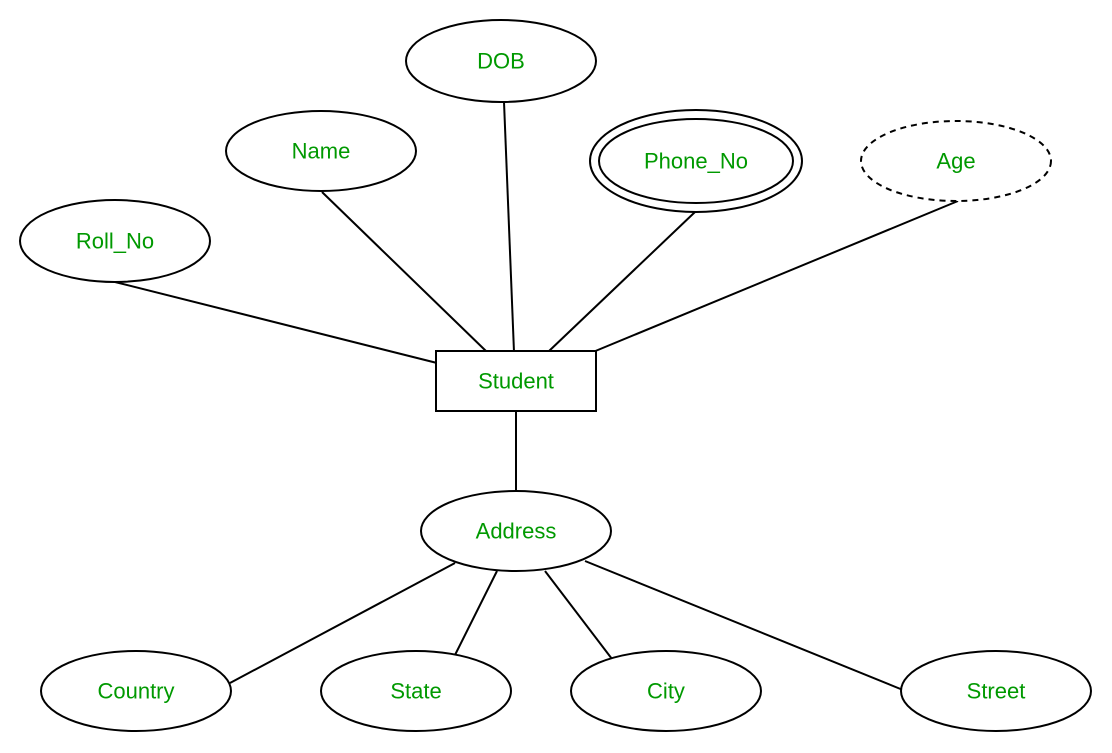  I want to click on attribute-phone-no-multivalued: Phone_No, so click(696, 161).